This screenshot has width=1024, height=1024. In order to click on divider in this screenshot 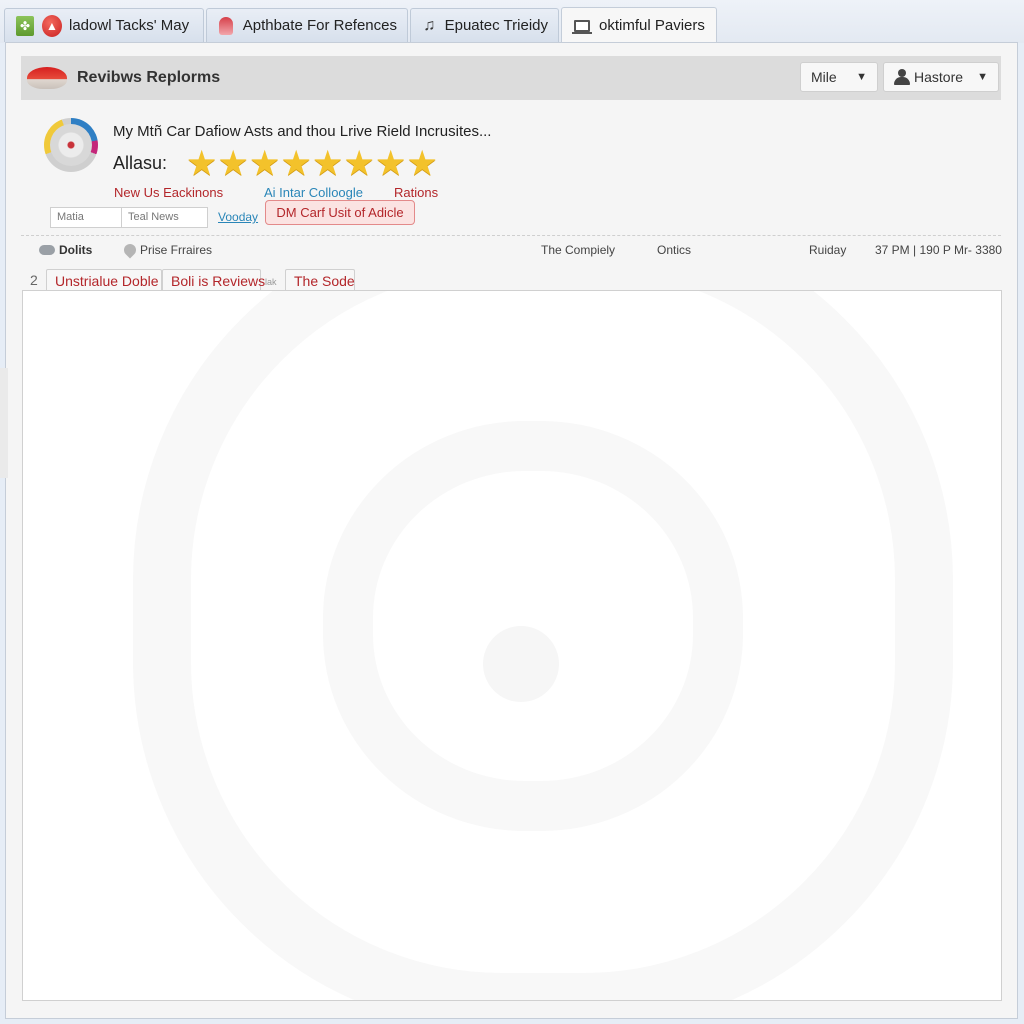, I will do `click(511, 235)`.